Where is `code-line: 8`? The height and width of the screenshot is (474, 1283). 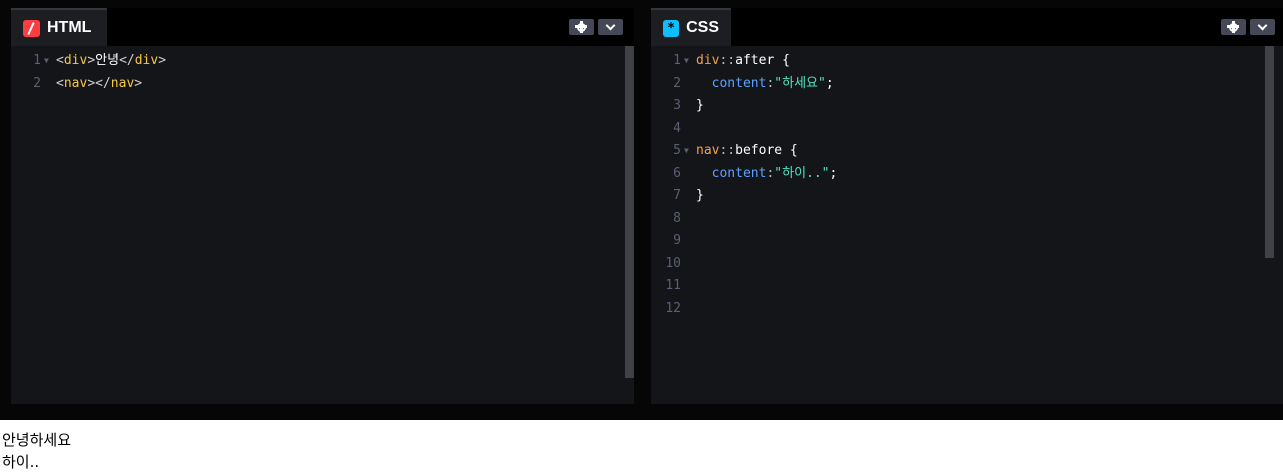
code-line: 8 is located at coordinates (941, 219).